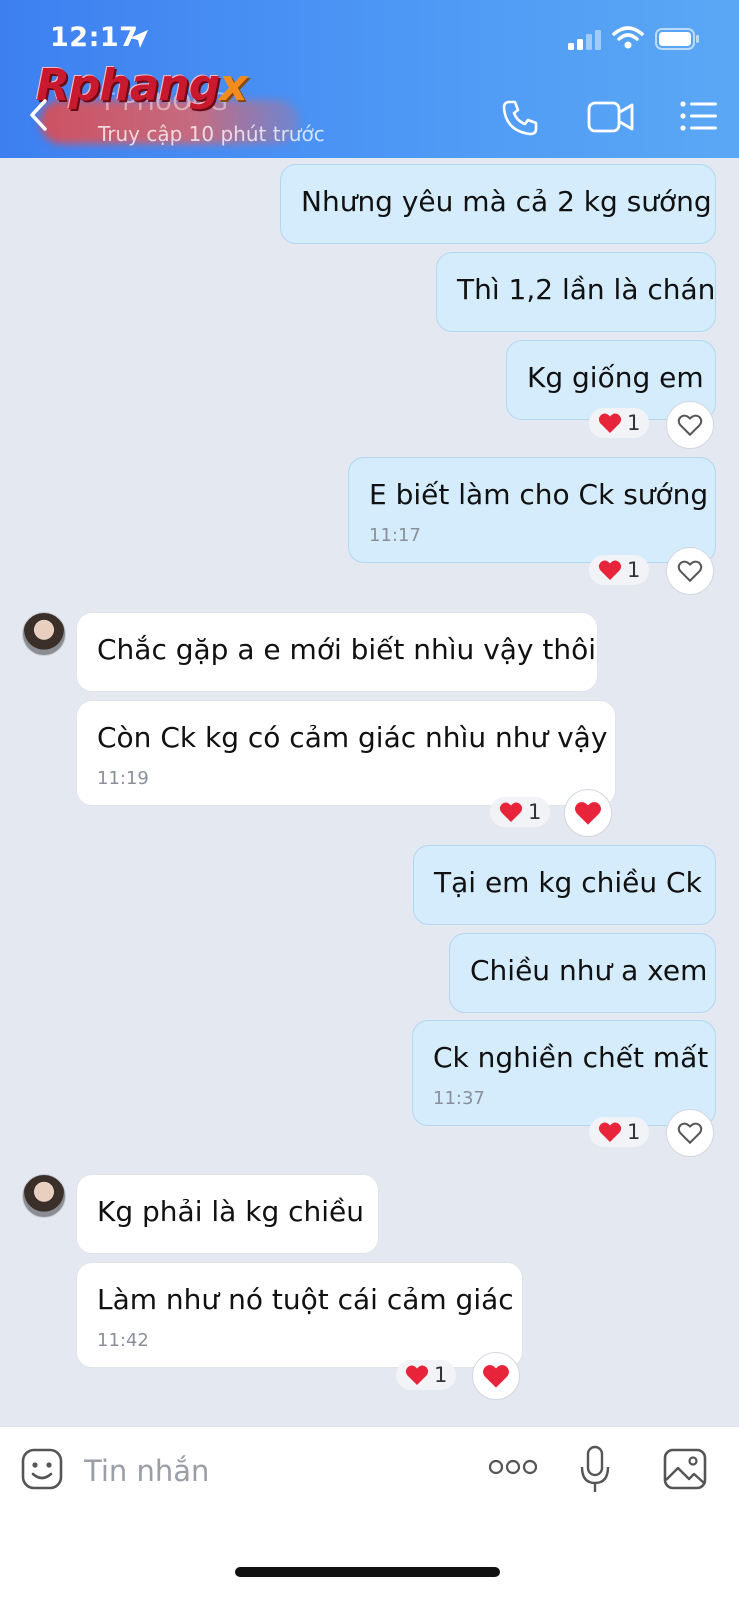 The width and height of the screenshot is (739, 1601). Describe the element at coordinates (513, 1467) in the screenshot. I see `more-icon` at that location.